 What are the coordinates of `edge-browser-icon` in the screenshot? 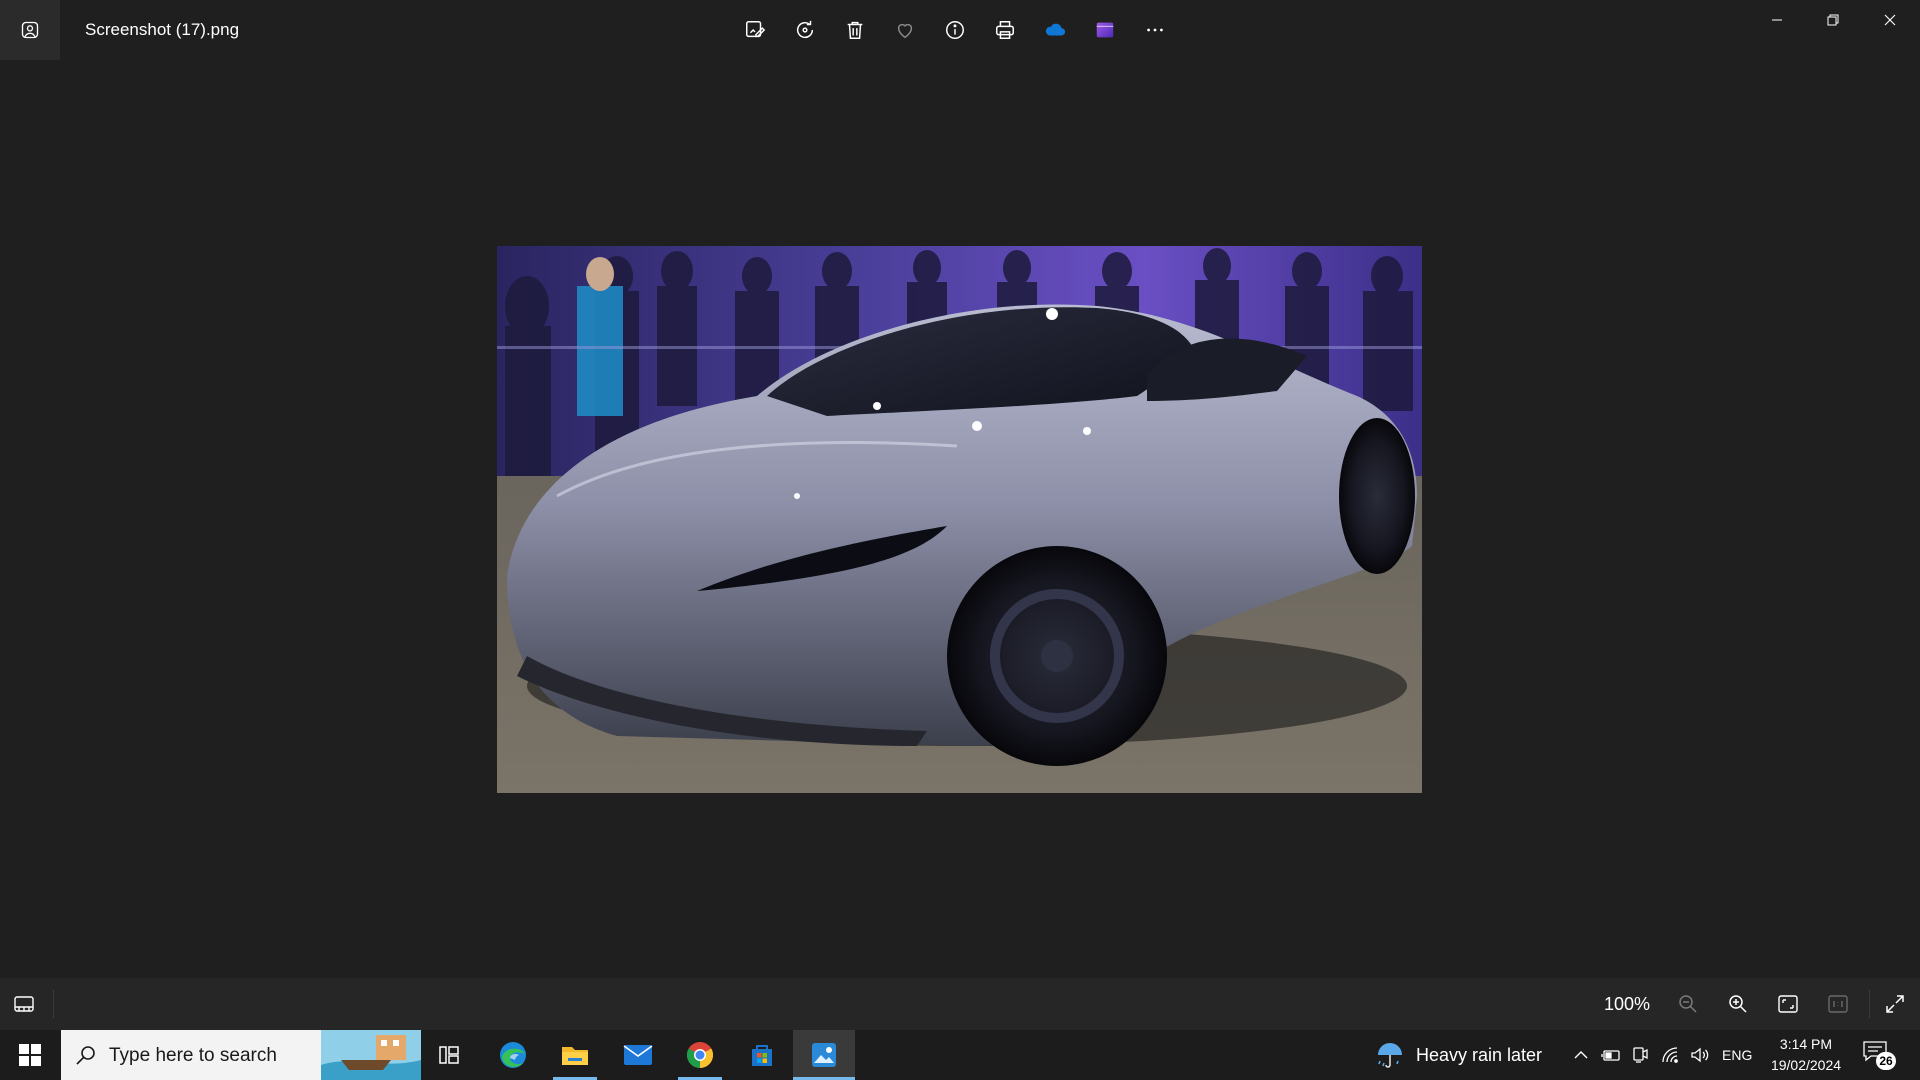 It's located at (513, 1055).